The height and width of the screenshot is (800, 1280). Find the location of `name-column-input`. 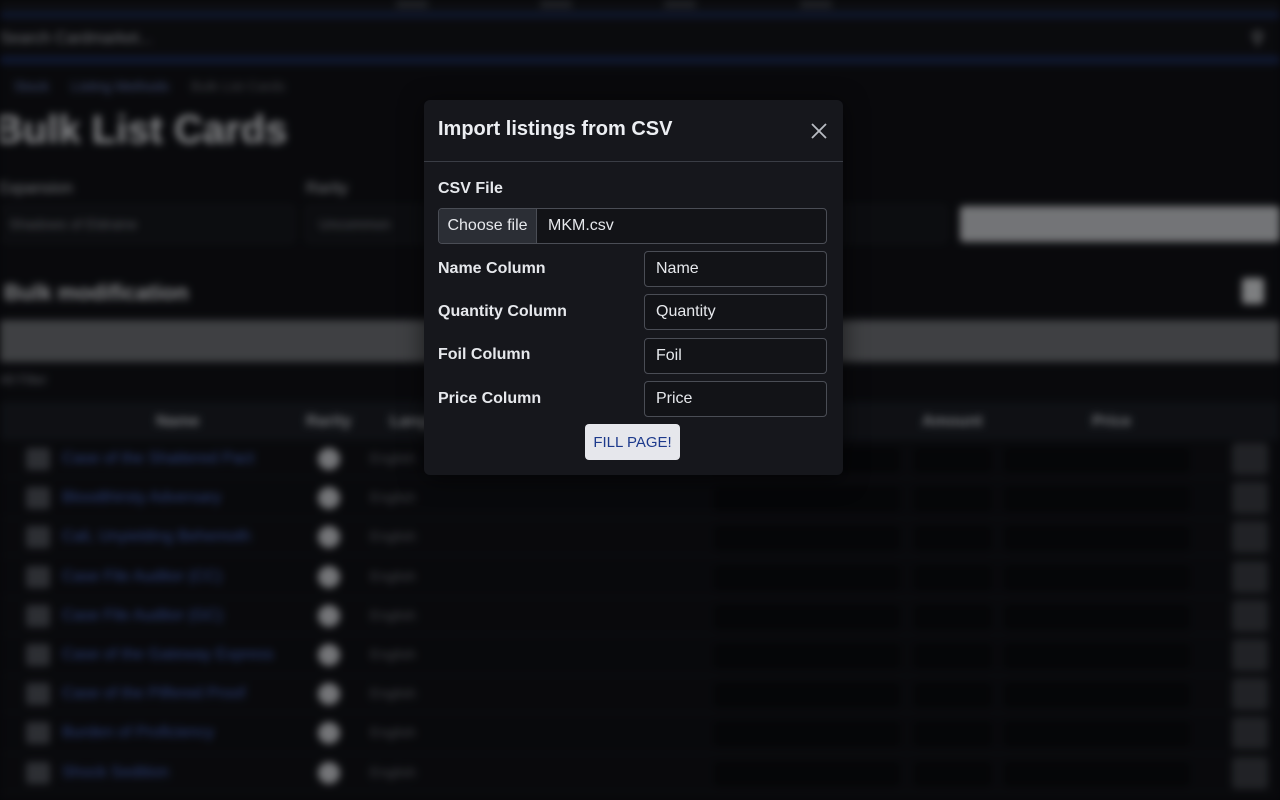

name-column-input is located at coordinates (735, 269).